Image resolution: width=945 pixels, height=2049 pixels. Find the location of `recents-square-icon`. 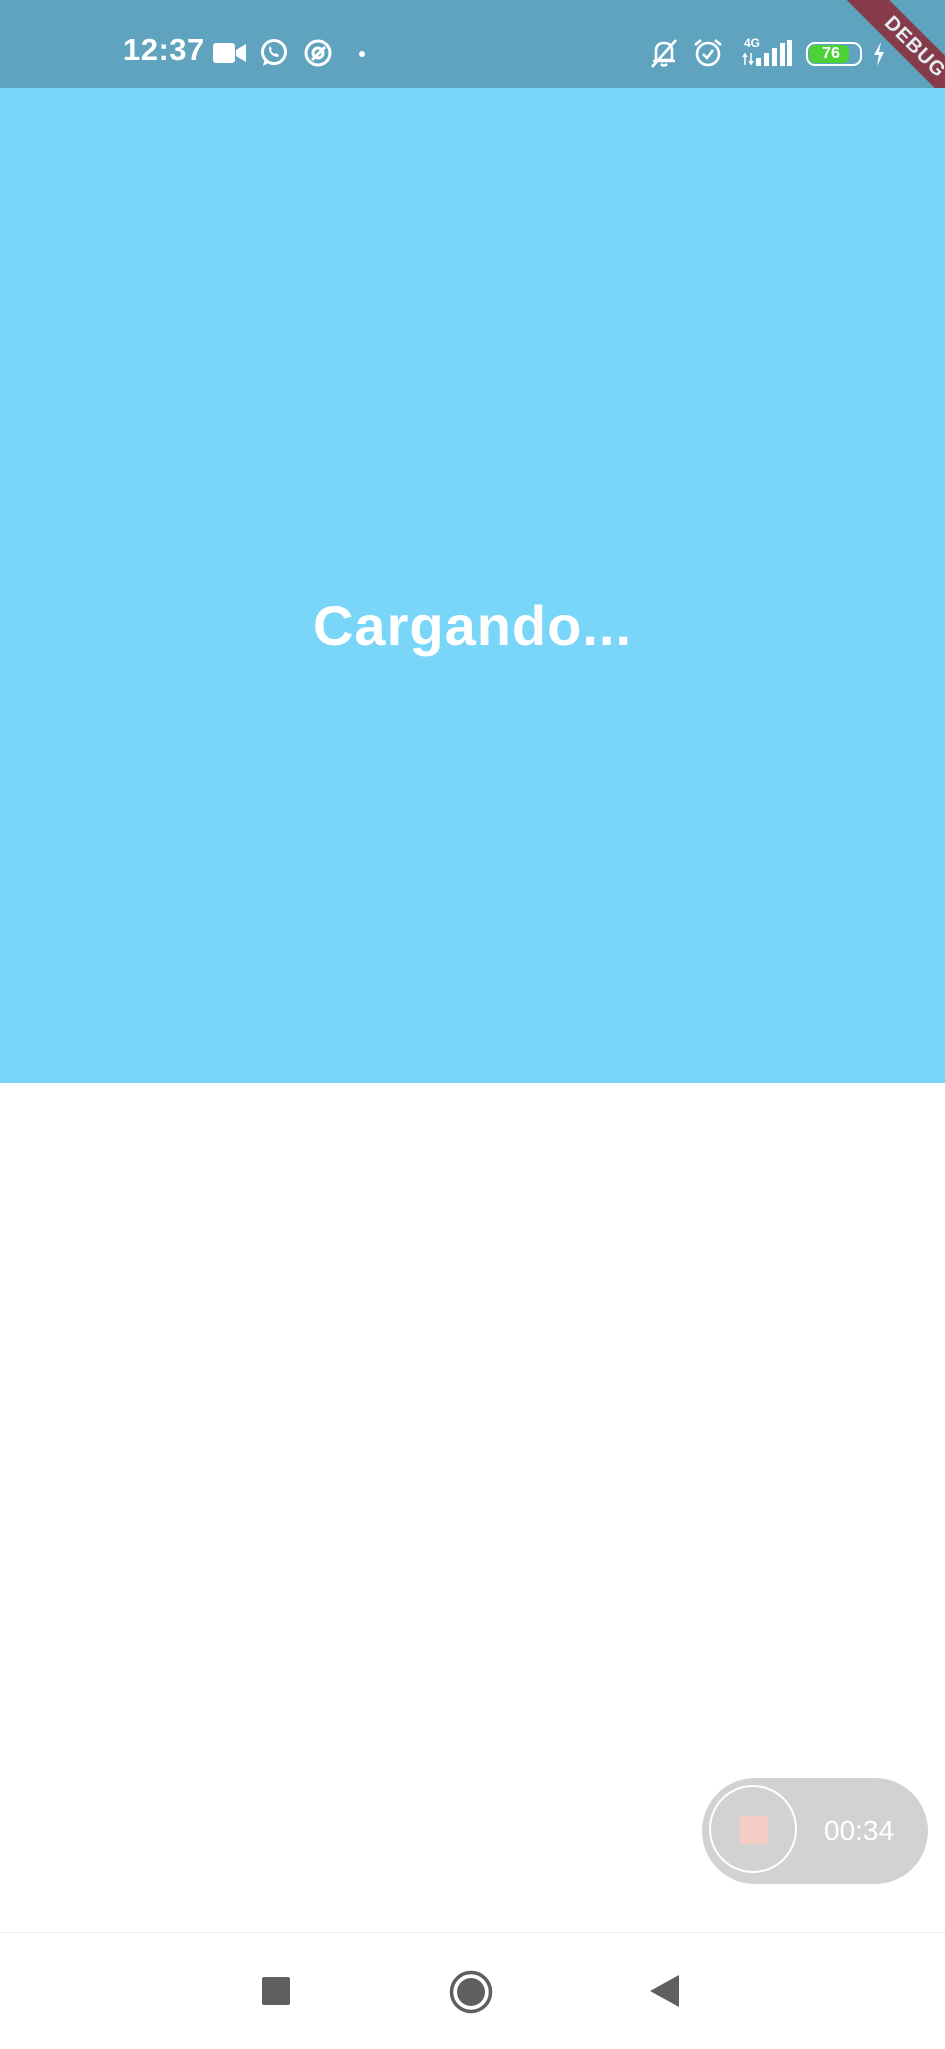

recents-square-icon is located at coordinates (276, 1991).